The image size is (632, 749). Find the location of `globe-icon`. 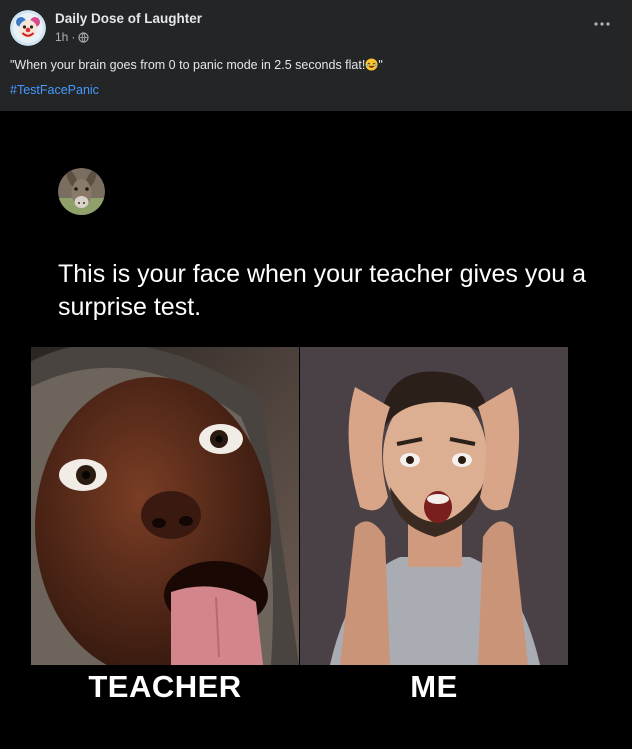

globe-icon is located at coordinates (83, 37).